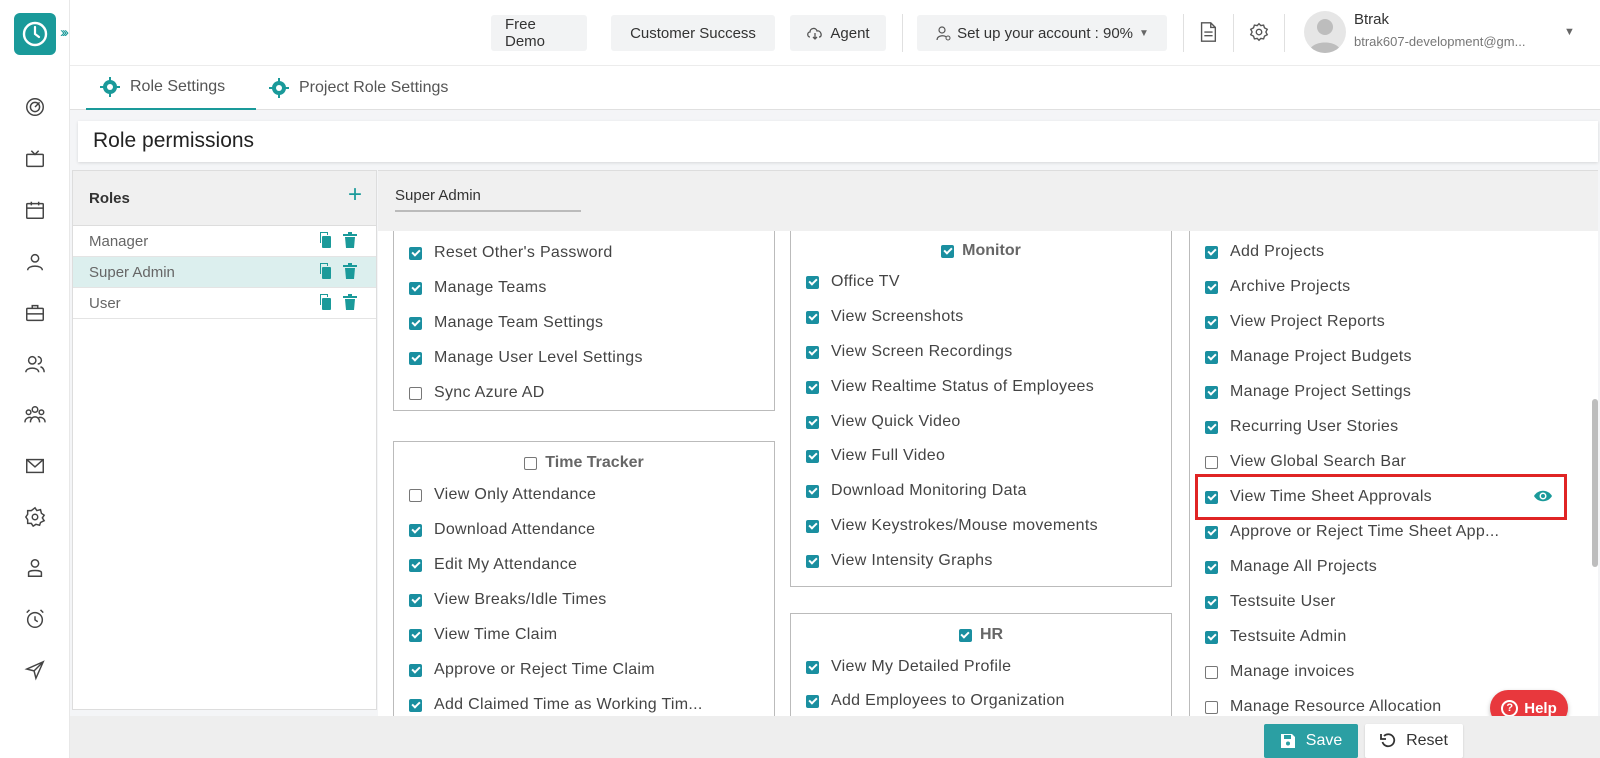  Describe the element at coordinates (908, 667) in the screenshot. I see `permission-item: View My Detailed Profile` at that location.